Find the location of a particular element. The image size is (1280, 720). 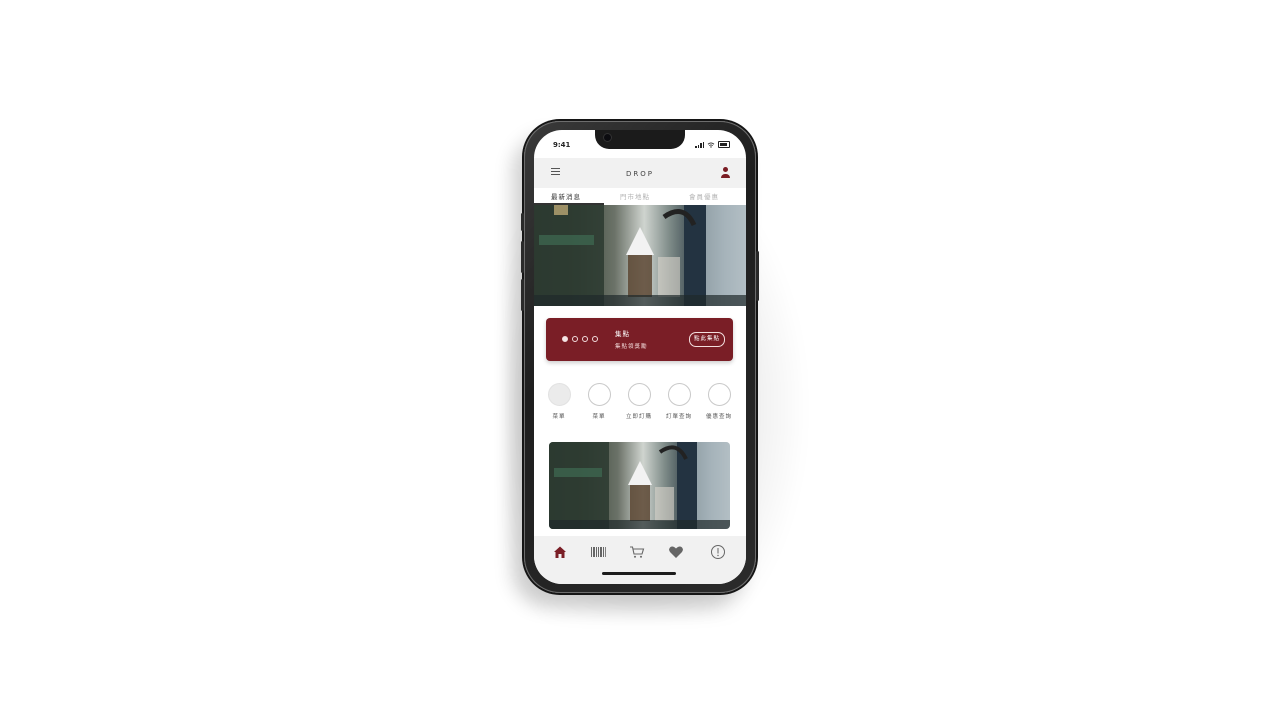

user-icon is located at coordinates (725, 173).